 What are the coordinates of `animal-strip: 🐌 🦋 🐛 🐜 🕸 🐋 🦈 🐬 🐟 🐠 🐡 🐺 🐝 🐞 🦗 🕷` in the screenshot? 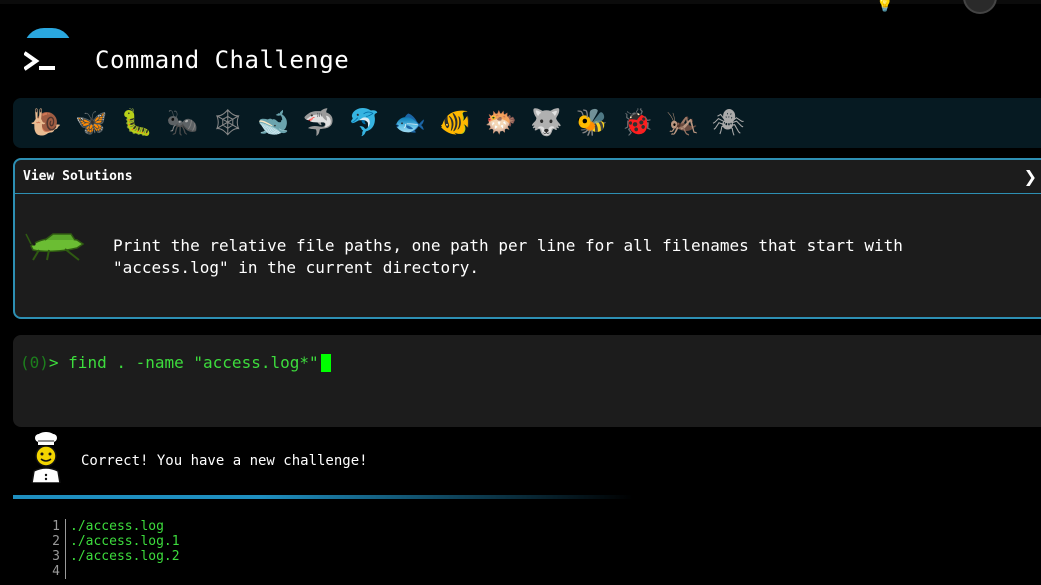 It's located at (527, 123).